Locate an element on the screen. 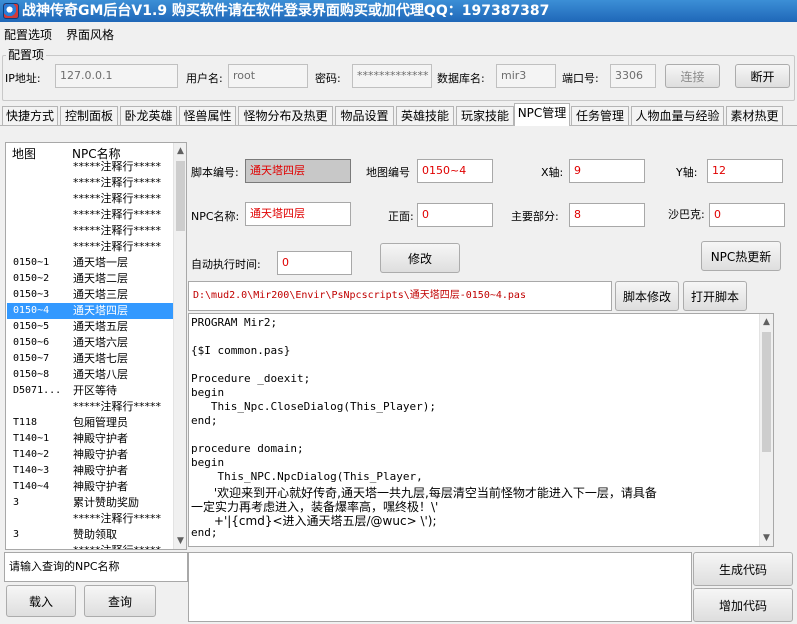  menu-bar: 配置选项 界面风格 is located at coordinates (398, 34).